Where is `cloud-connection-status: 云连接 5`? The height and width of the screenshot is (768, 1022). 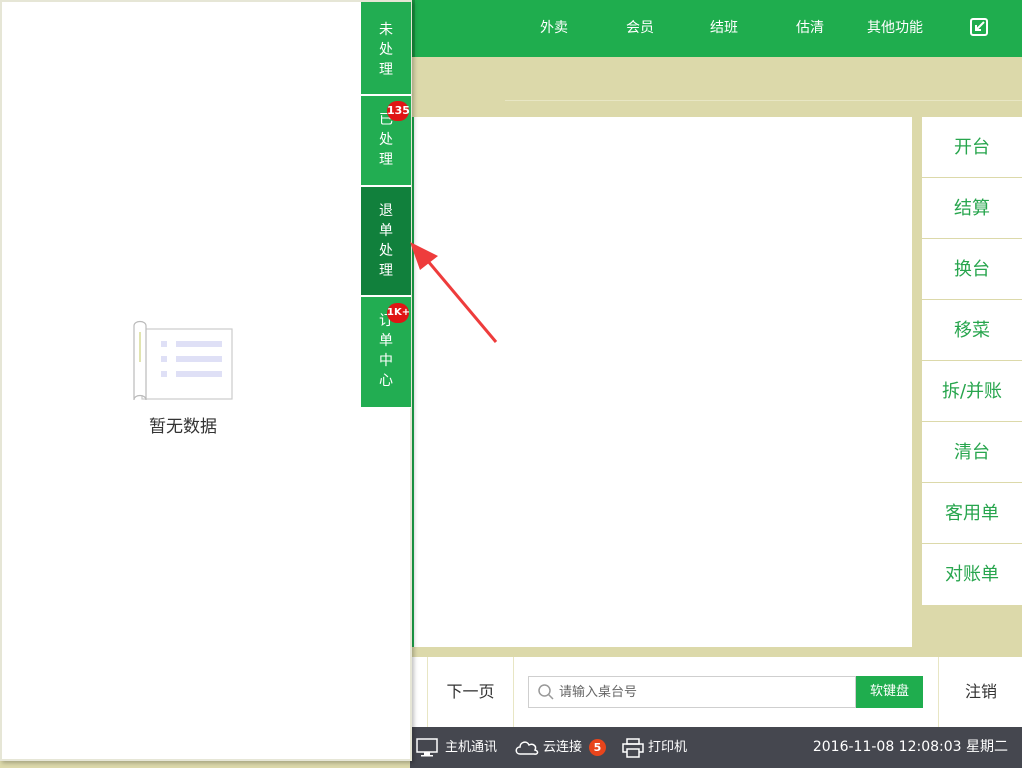
cloud-connection-status: 云连接 5 is located at coordinates (564, 747).